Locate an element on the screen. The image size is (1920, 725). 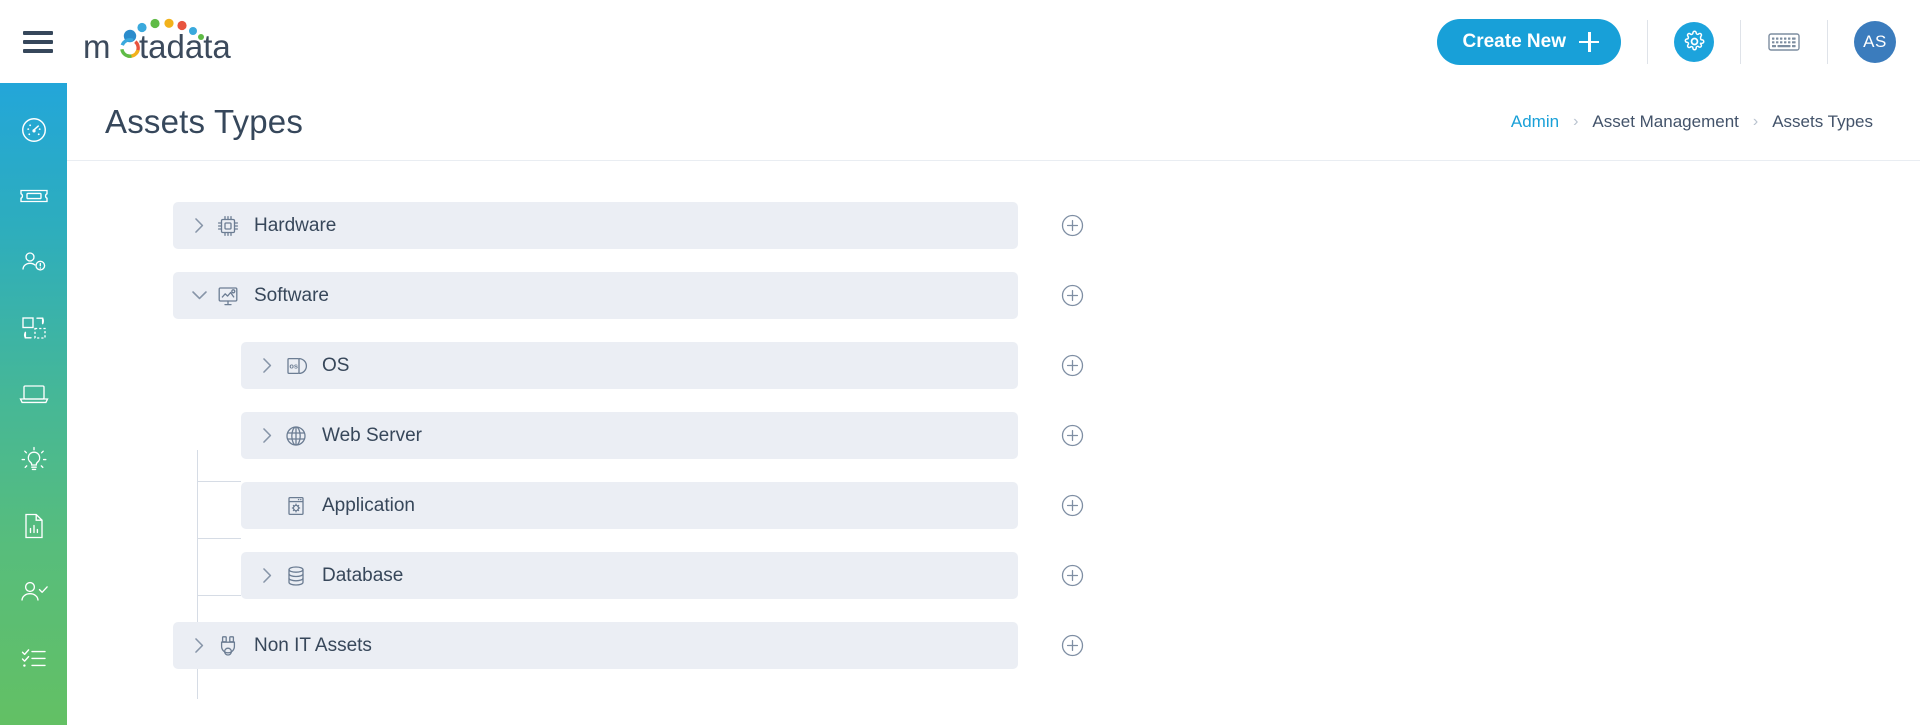
dashboard-icon is located at coordinates (34, 132).